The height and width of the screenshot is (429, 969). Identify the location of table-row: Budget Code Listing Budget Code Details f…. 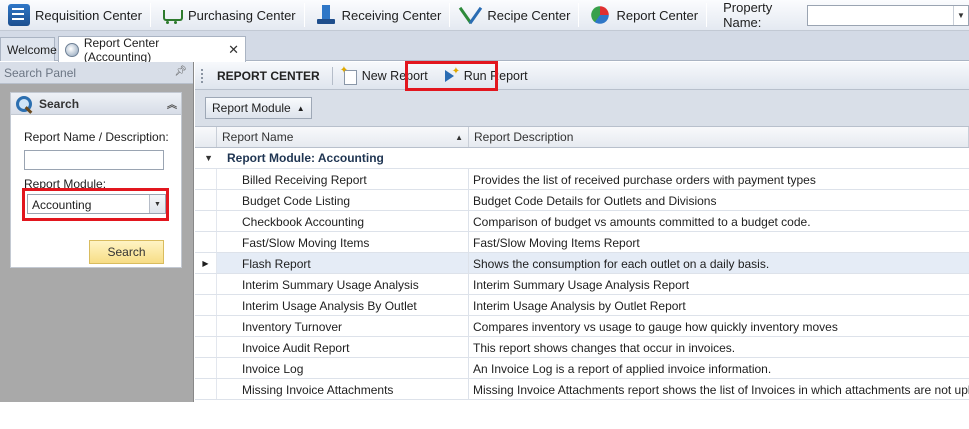
(582, 200).